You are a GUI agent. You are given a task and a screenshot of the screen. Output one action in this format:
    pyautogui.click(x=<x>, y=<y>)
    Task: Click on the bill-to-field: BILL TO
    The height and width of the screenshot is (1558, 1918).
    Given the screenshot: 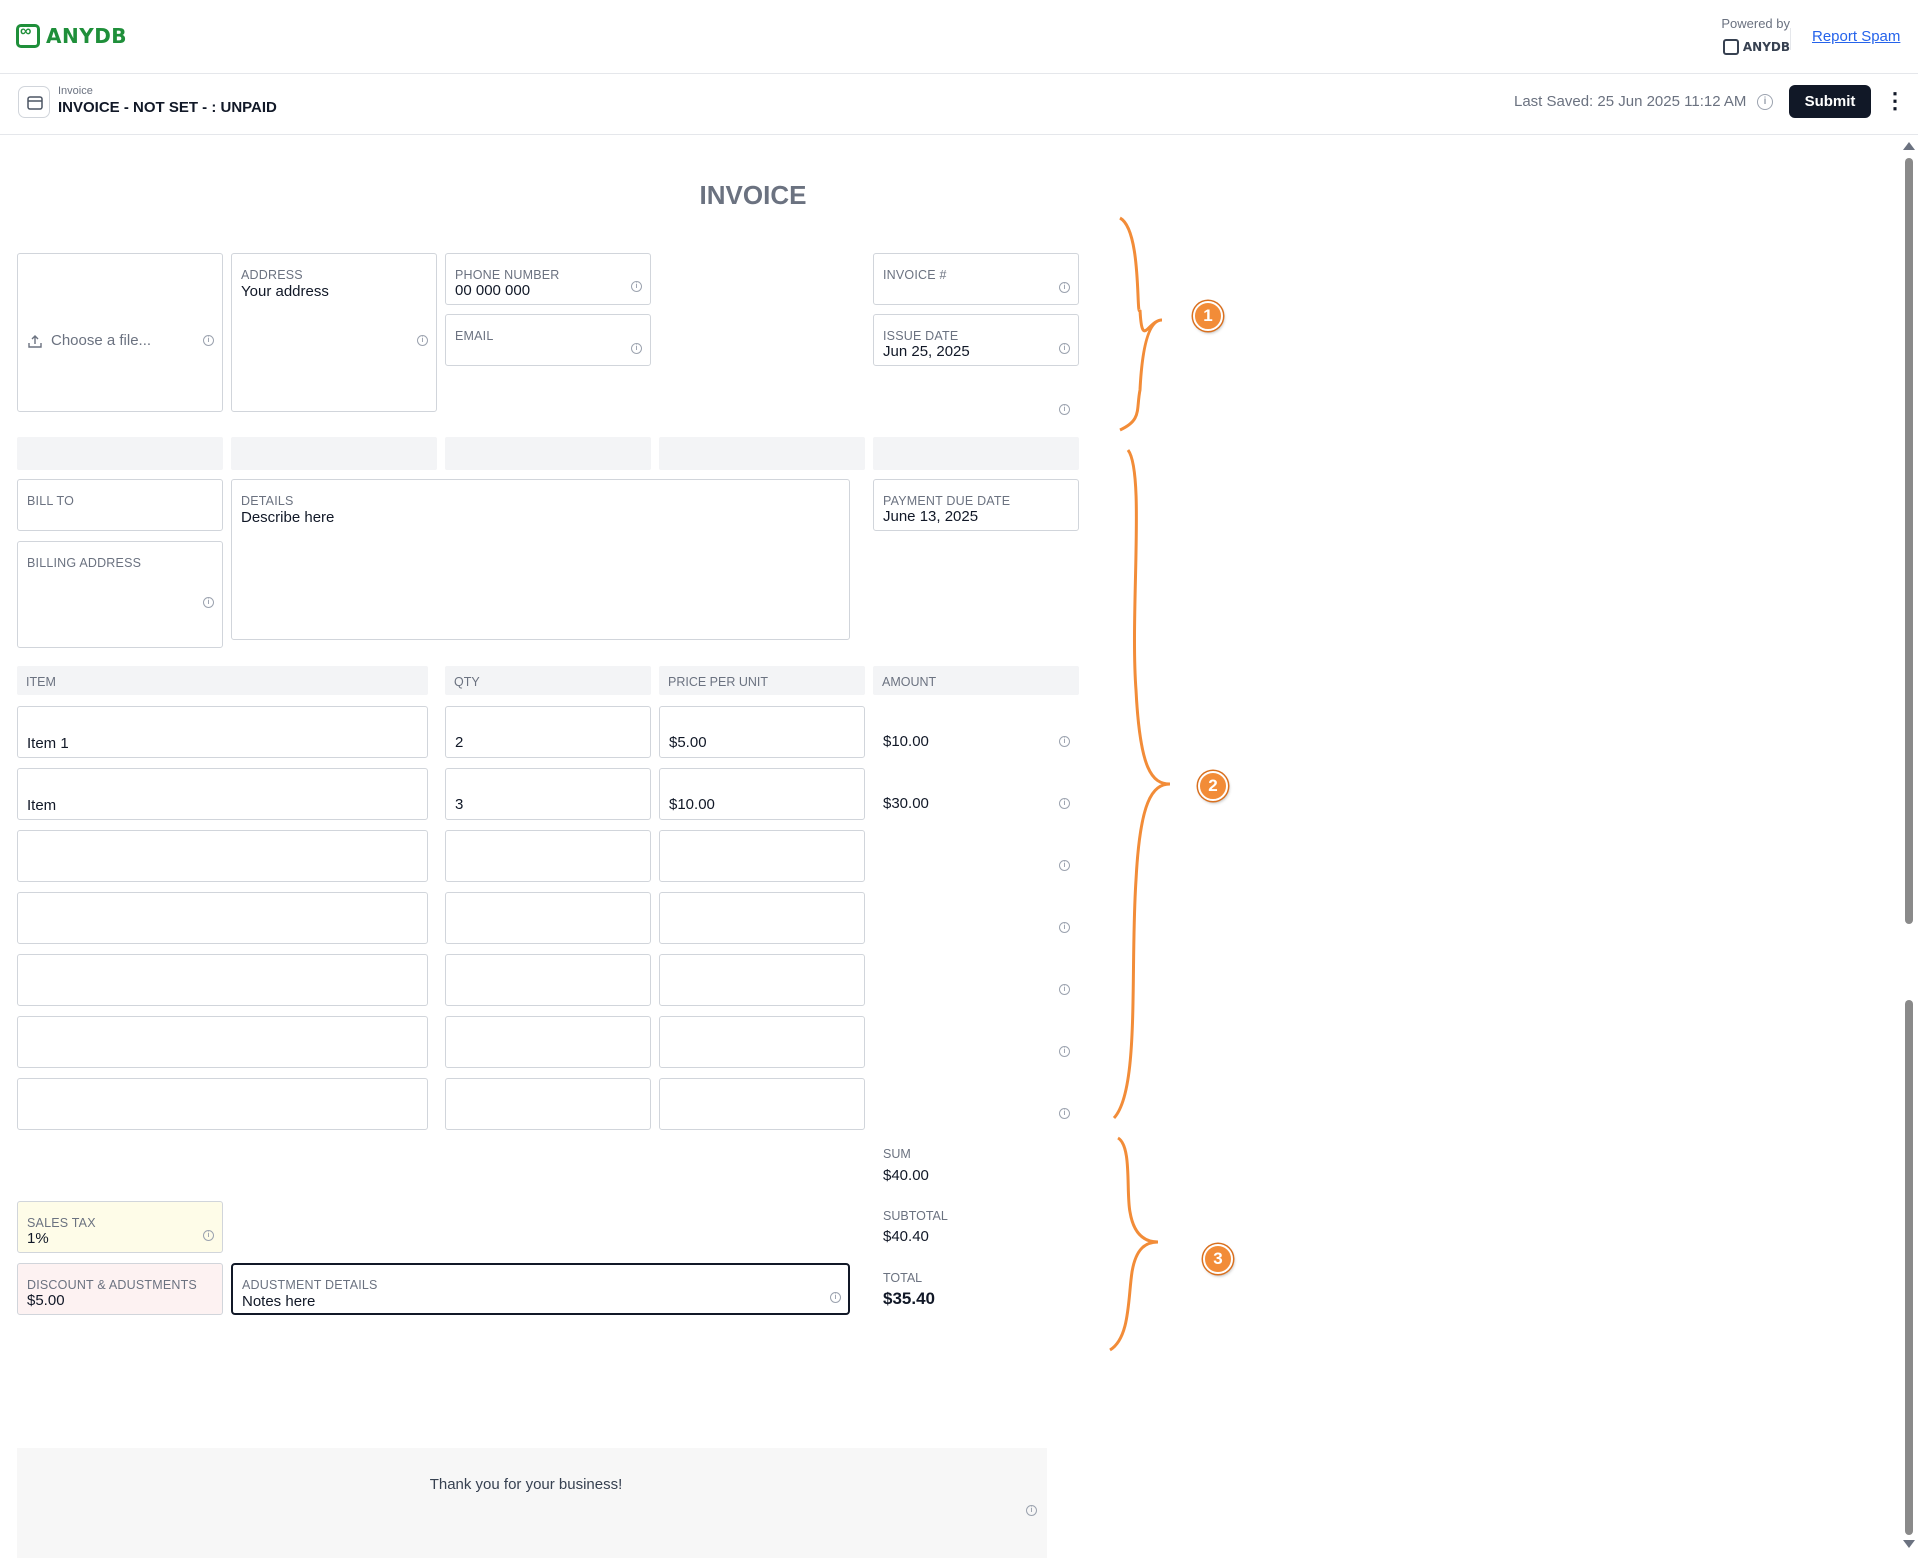 What is the action you would take?
    pyautogui.click(x=120, y=505)
    